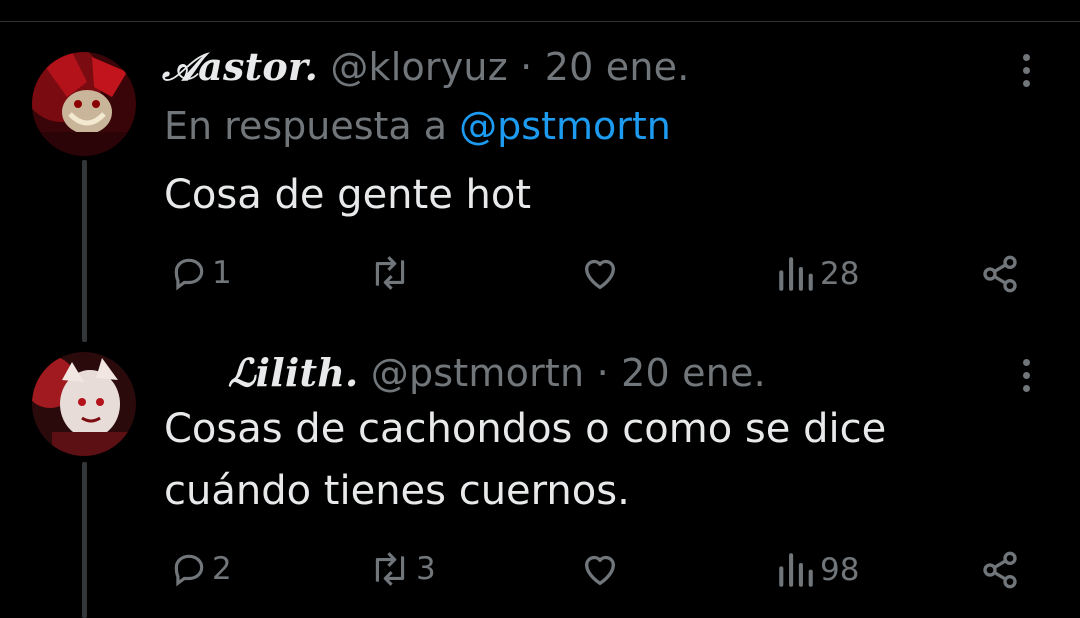  I want to click on tweet-text: Cosa de gente hot, so click(348, 195).